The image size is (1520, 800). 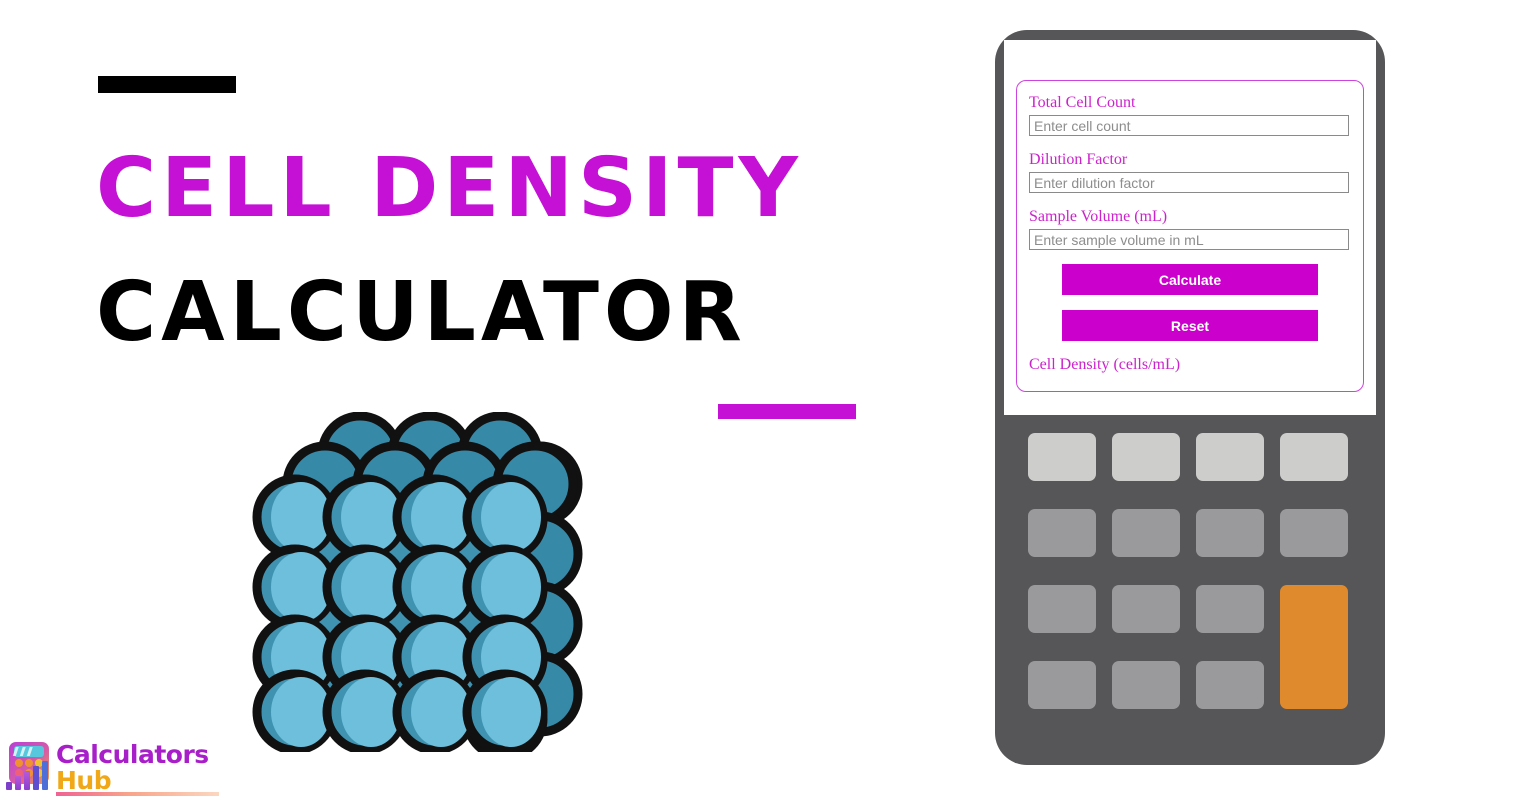 I want to click on cell-density-result-label: Cell Density (cells/mL), so click(x=1105, y=364).